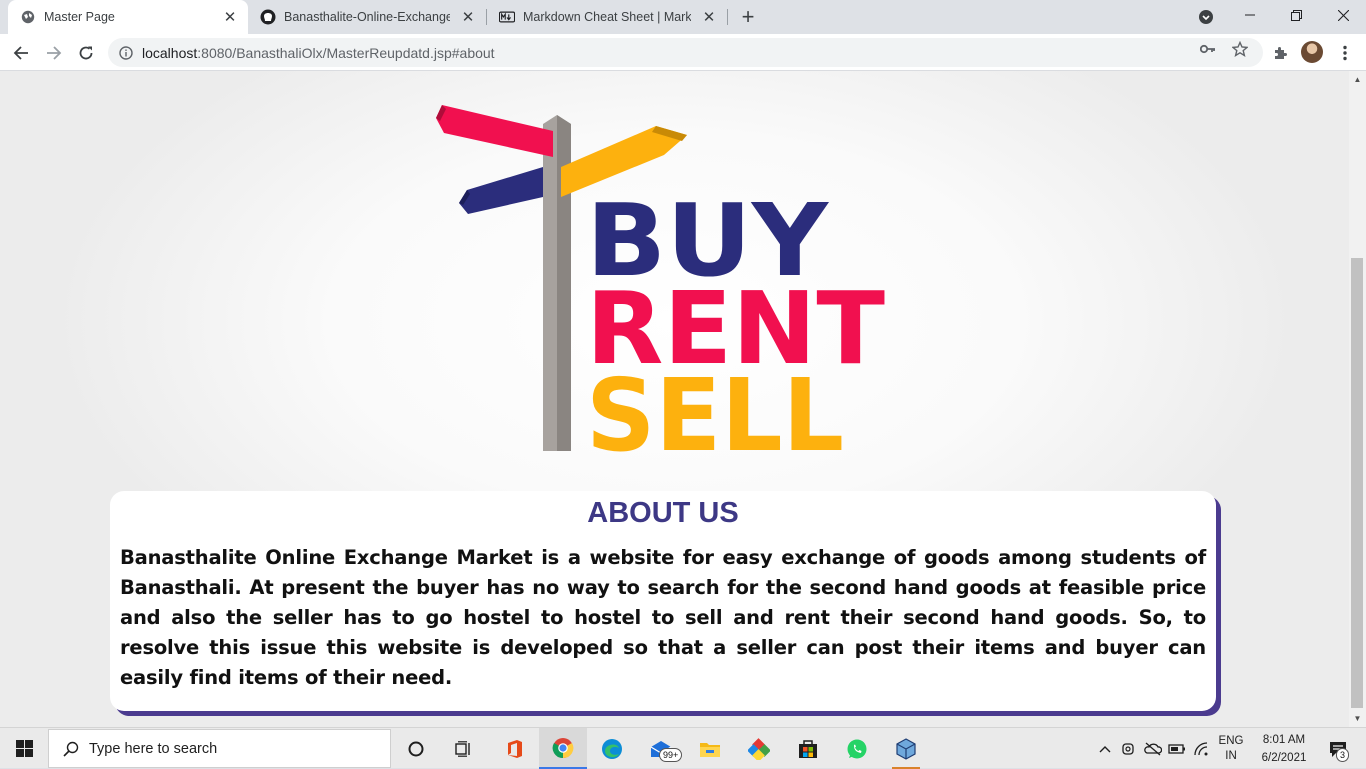  I want to click on url-host: localhost, so click(170, 52).